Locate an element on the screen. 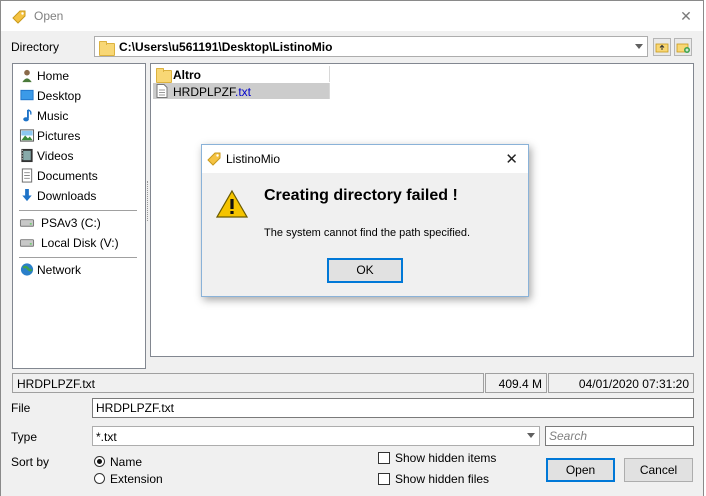 This screenshot has height=496, width=706. new-folder-button is located at coordinates (683, 47).